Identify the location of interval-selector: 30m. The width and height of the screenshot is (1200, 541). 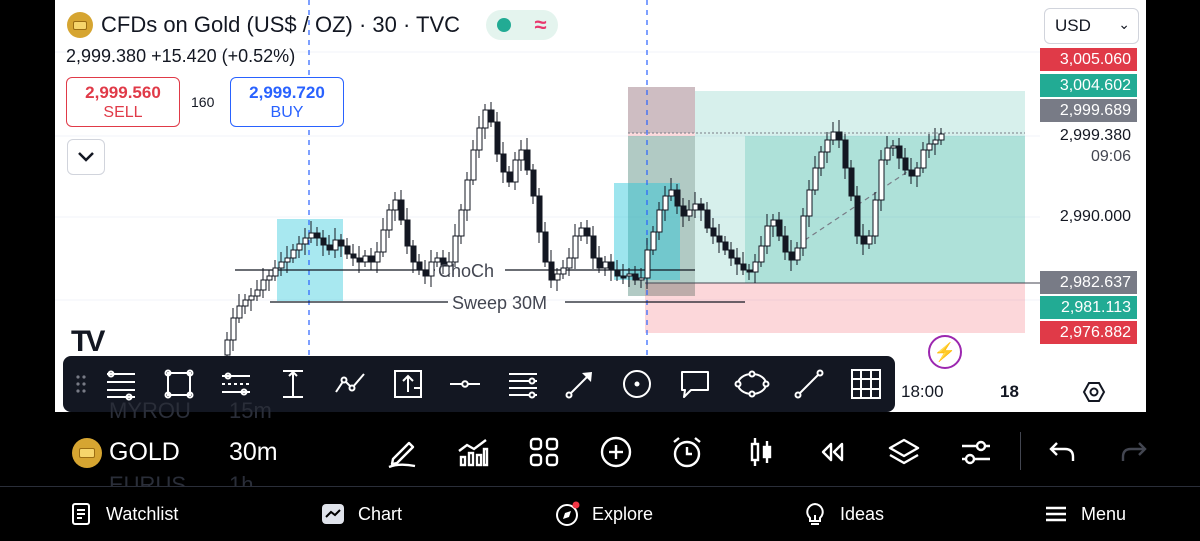
(253, 452).